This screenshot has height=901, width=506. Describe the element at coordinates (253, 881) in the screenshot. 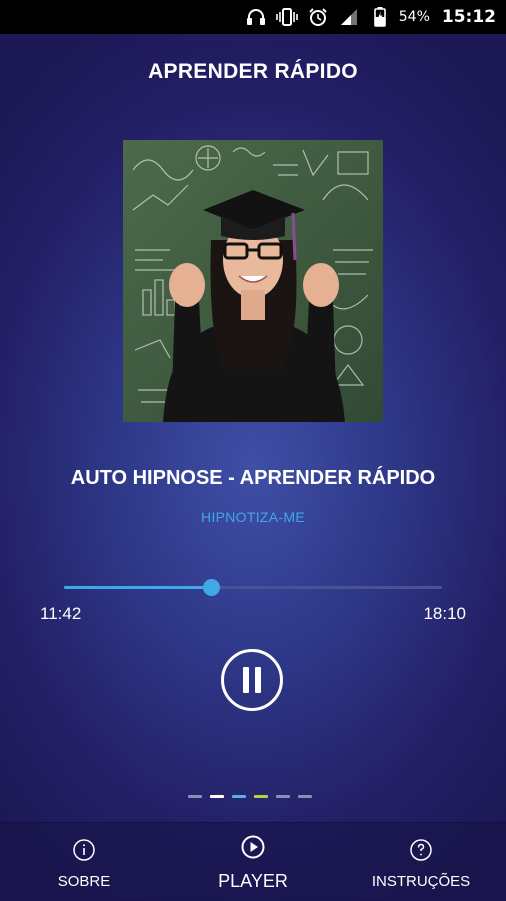

I see `nav-player-label: PLAYER` at that location.